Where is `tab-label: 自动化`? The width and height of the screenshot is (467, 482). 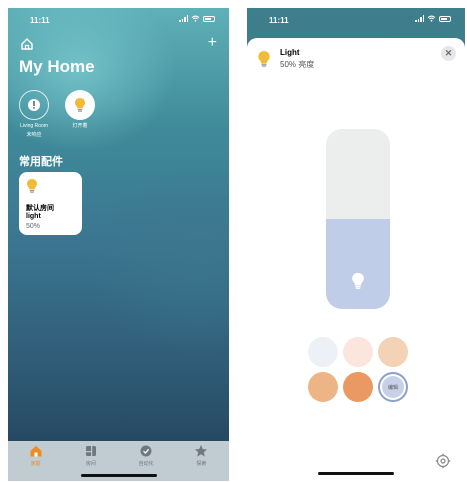 tab-label: 自动化 is located at coordinates (146, 464).